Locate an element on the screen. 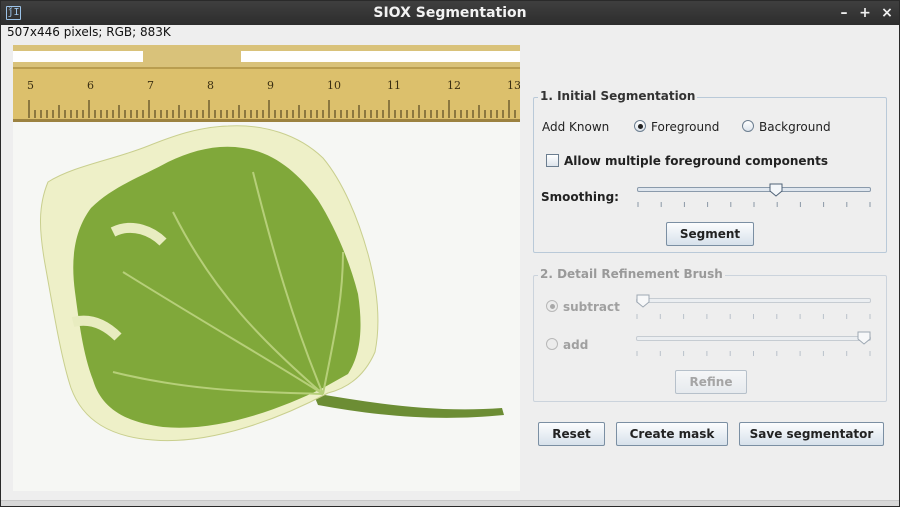  subtract-label: subtract is located at coordinates (591, 307).